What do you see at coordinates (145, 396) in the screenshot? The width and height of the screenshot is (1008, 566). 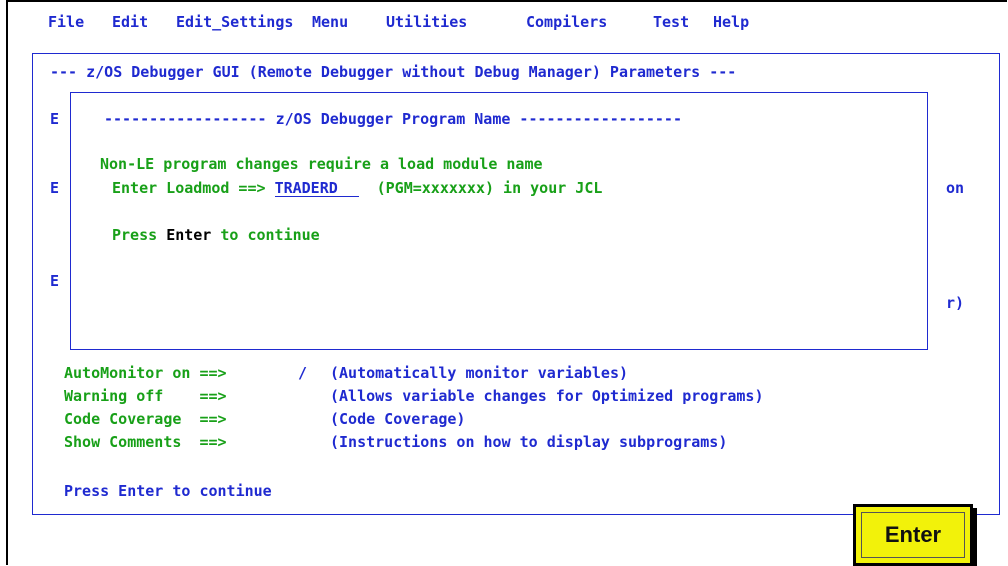 I see `option-warning-label: Warning off ==>` at bounding box center [145, 396].